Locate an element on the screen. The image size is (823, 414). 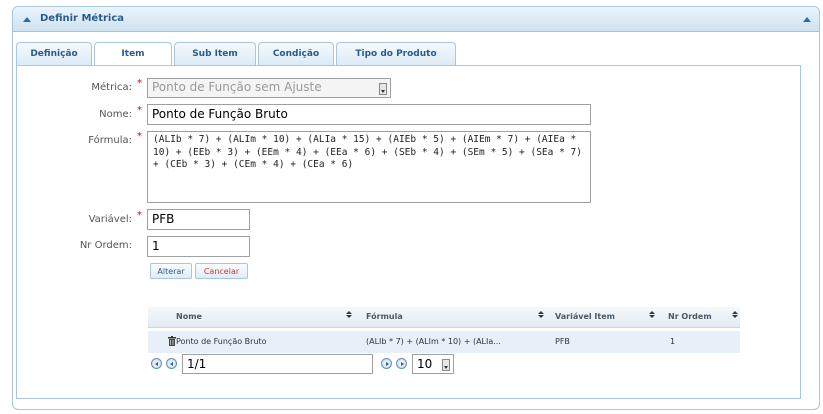
panel-title: Definir Métrica is located at coordinates (82, 18).